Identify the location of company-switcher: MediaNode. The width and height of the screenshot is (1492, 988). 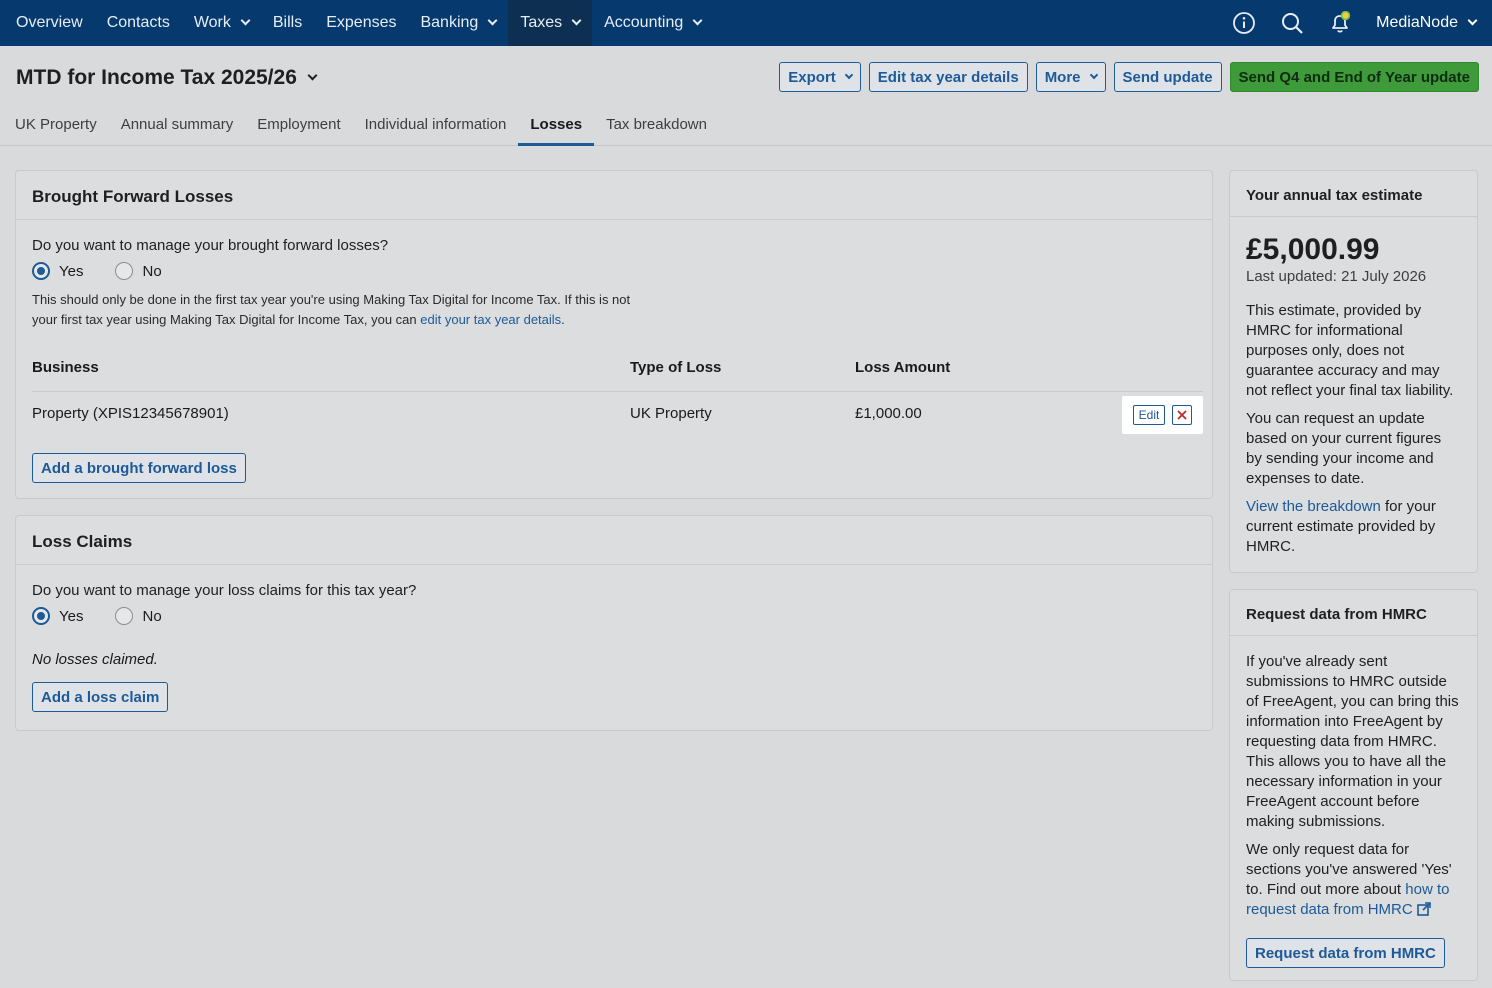
(1427, 23).